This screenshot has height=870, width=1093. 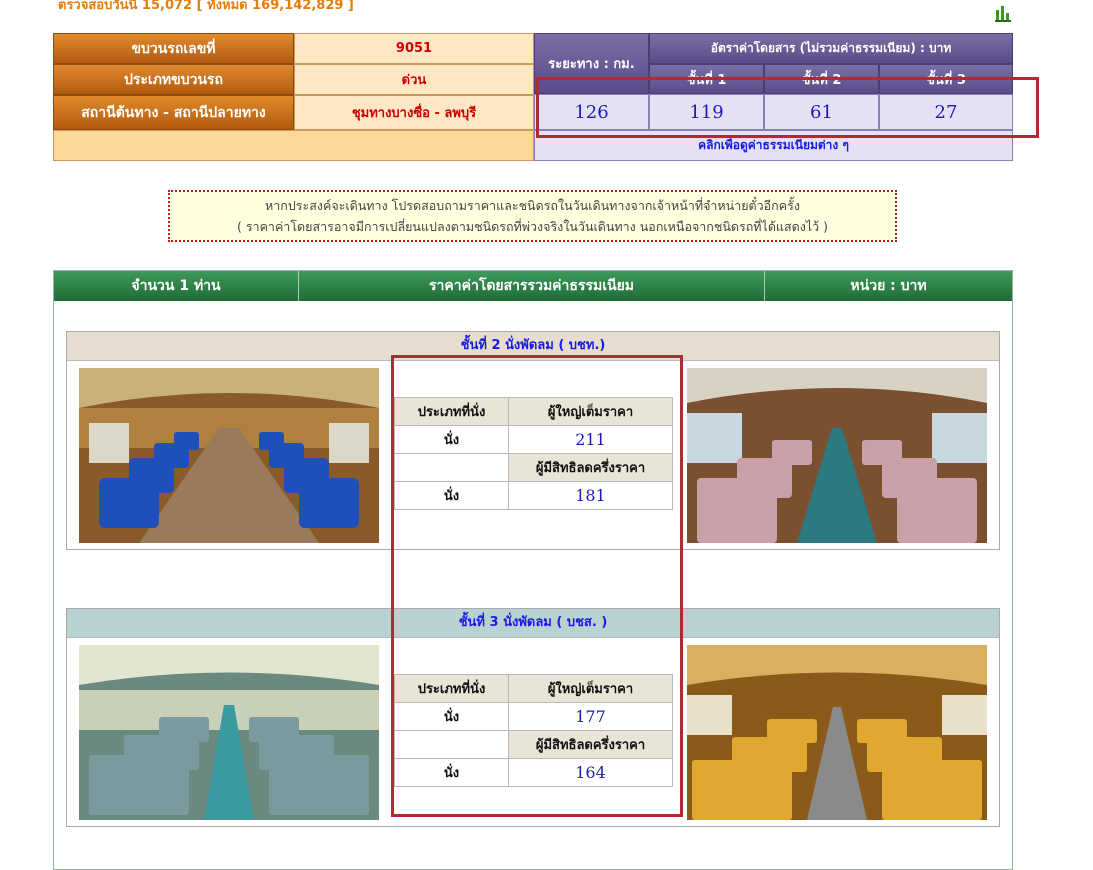 I want to click on class-2-interior-photo-left, so click(x=229, y=455).